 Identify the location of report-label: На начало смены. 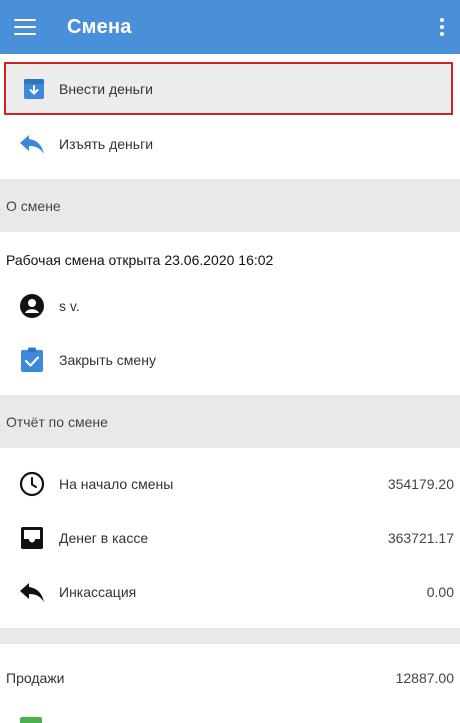
(116, 484).